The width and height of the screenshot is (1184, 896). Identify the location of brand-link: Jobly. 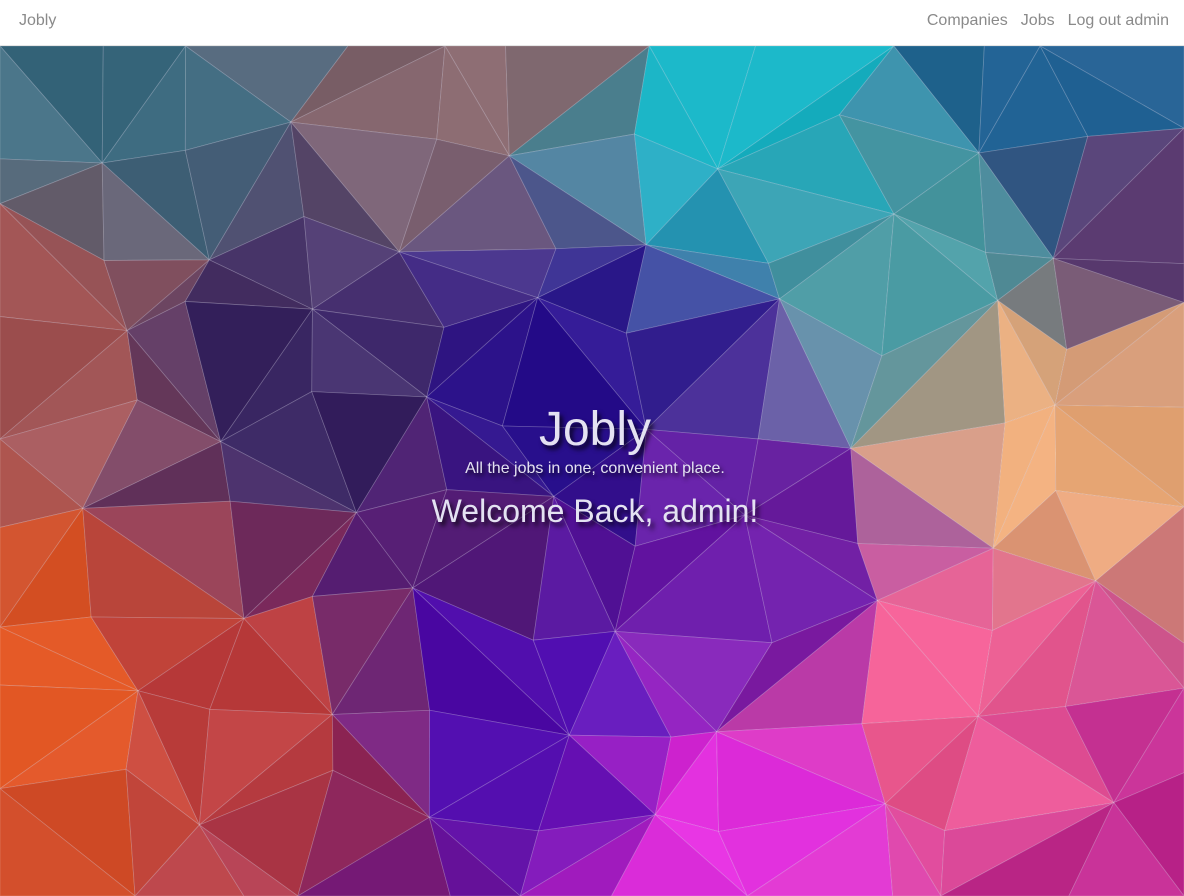
(37, 21).